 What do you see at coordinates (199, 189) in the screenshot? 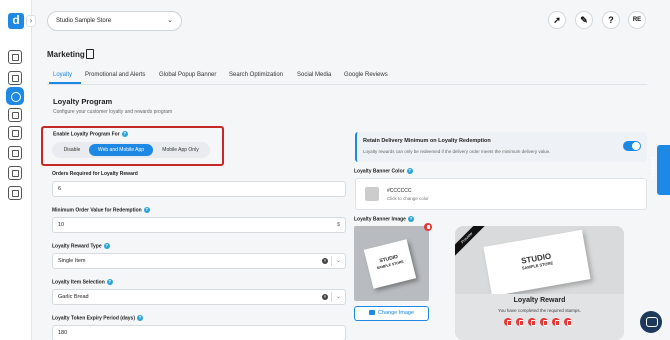
I see `orders-required-input: 6` at bounding box center [199, 189].